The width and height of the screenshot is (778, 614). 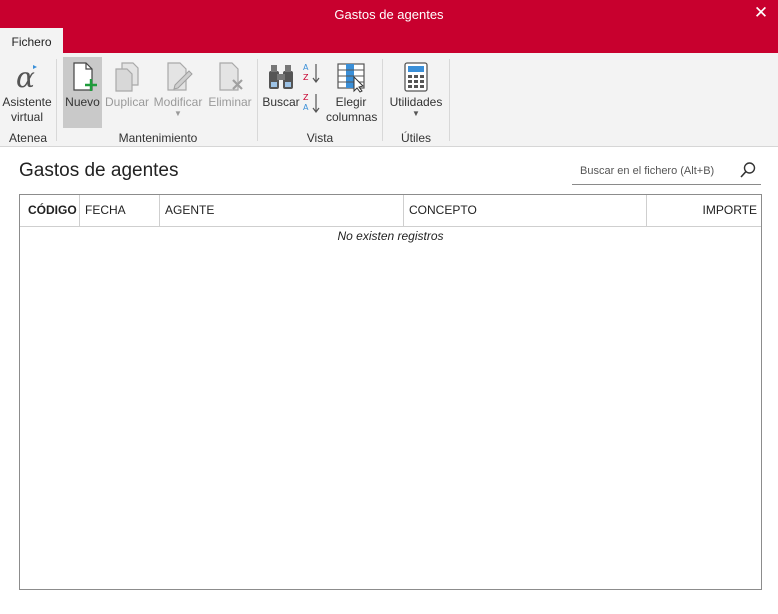 I want to click on choose-columns-icon, so click(x=351, y=78).